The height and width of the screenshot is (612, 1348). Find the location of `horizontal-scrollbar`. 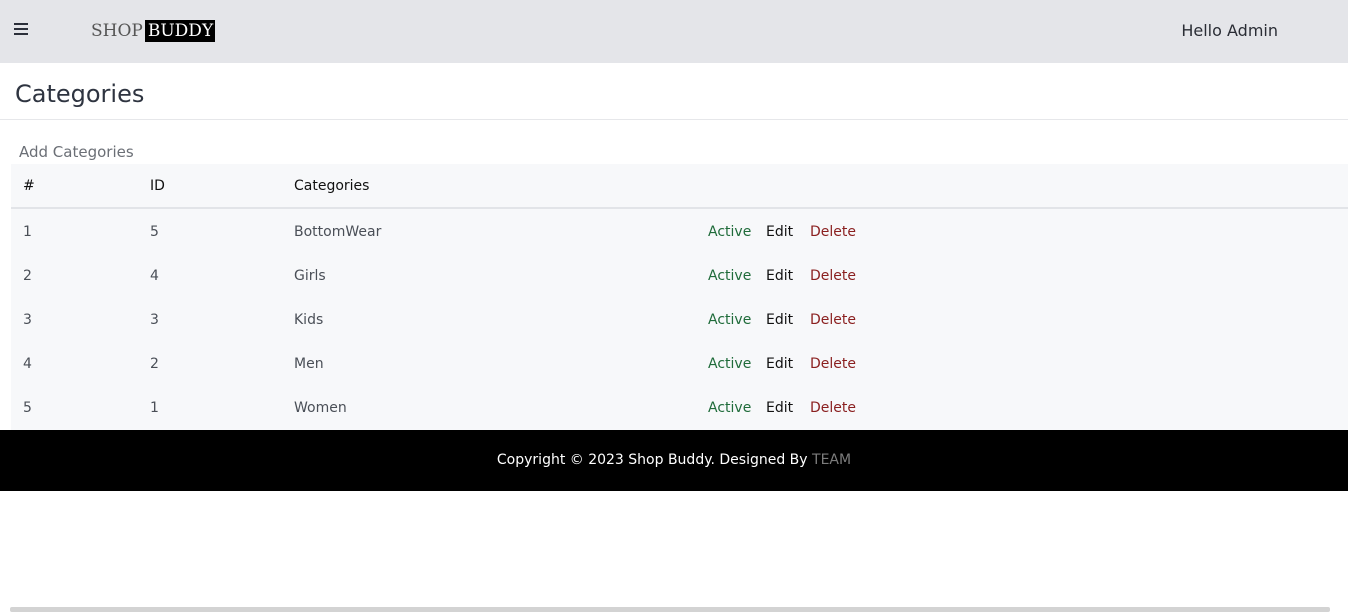

horizontal-scrollbar is located at coordinates (670, 609).